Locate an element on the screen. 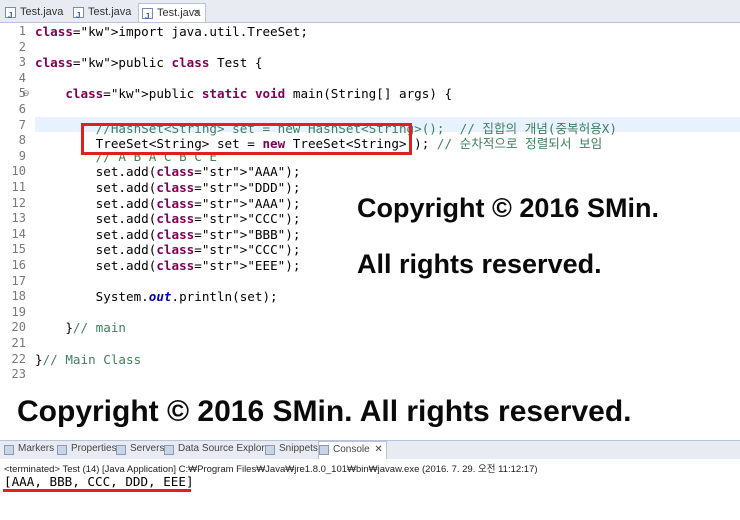 Image resolution: width=740 pixels, height=520 pixels. tab-test-java-1: Test.java is located at coordinates (35, 14).